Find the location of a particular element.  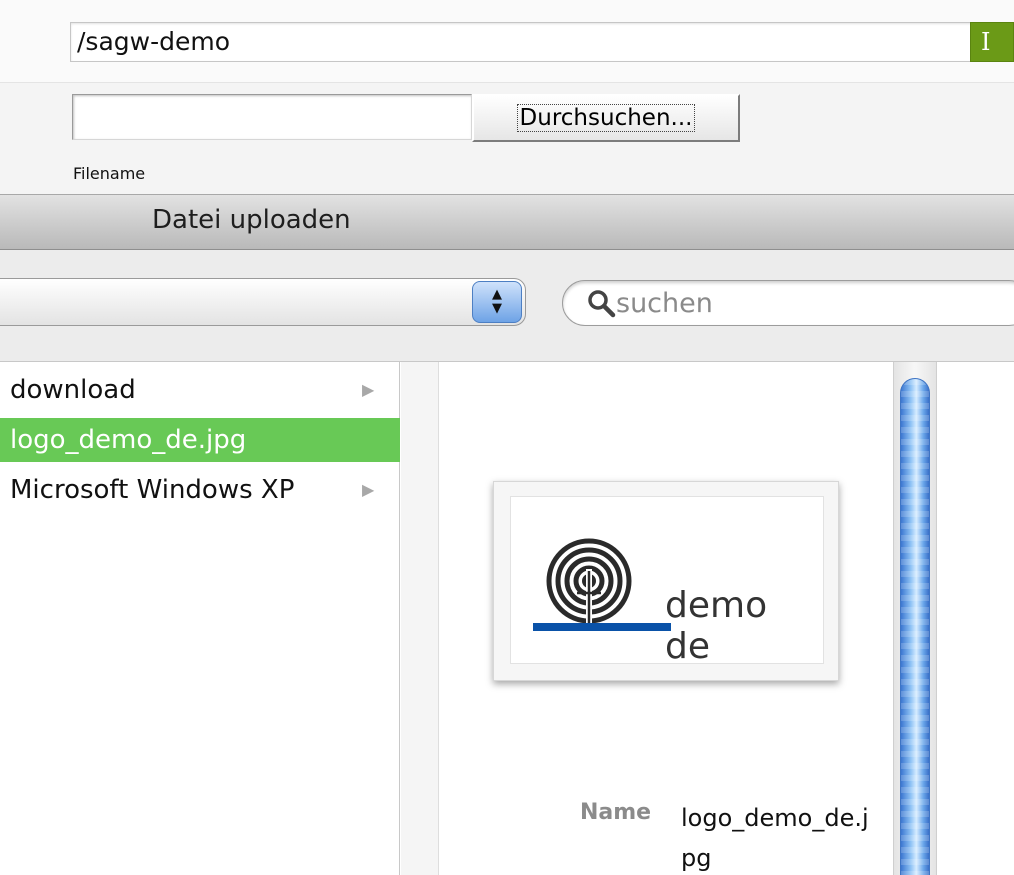

search-input is located at coordinates (811, 303).